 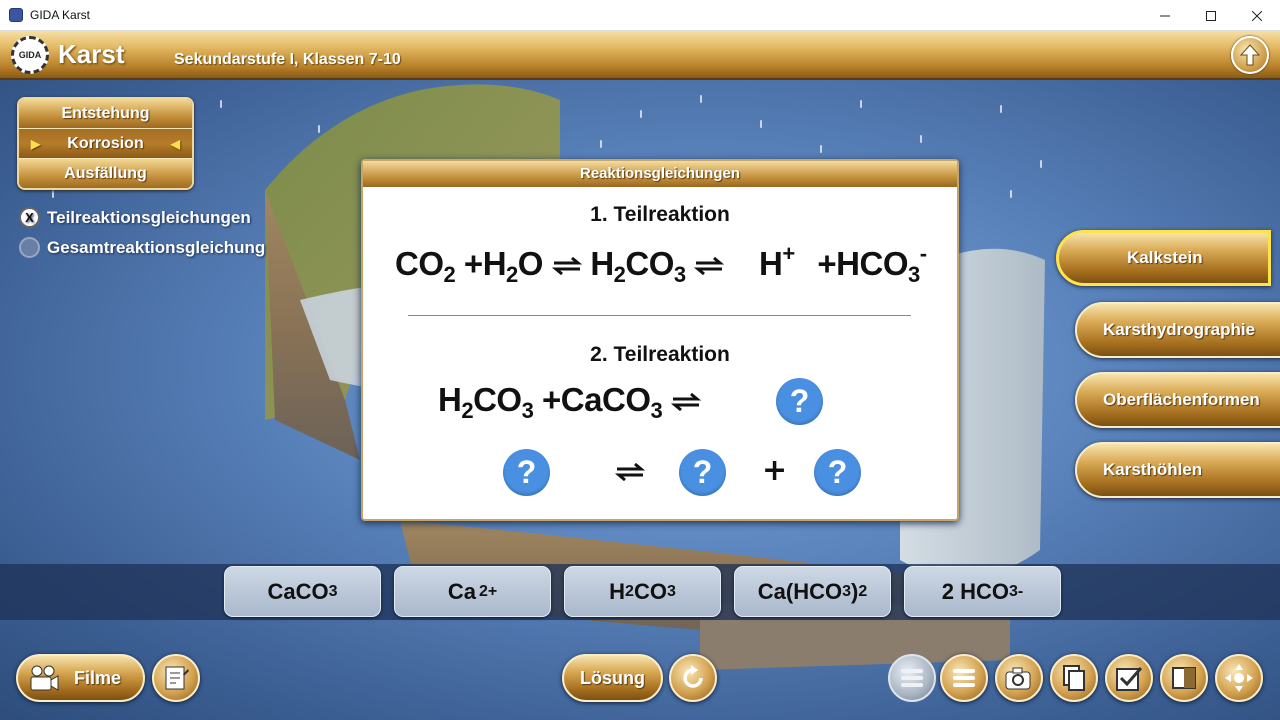 What do you see at coordinates (982, 591) in the screenshot?
I see `answer-chip-2hco3: 2 HCO 3-` at bounding box center [982, 591].